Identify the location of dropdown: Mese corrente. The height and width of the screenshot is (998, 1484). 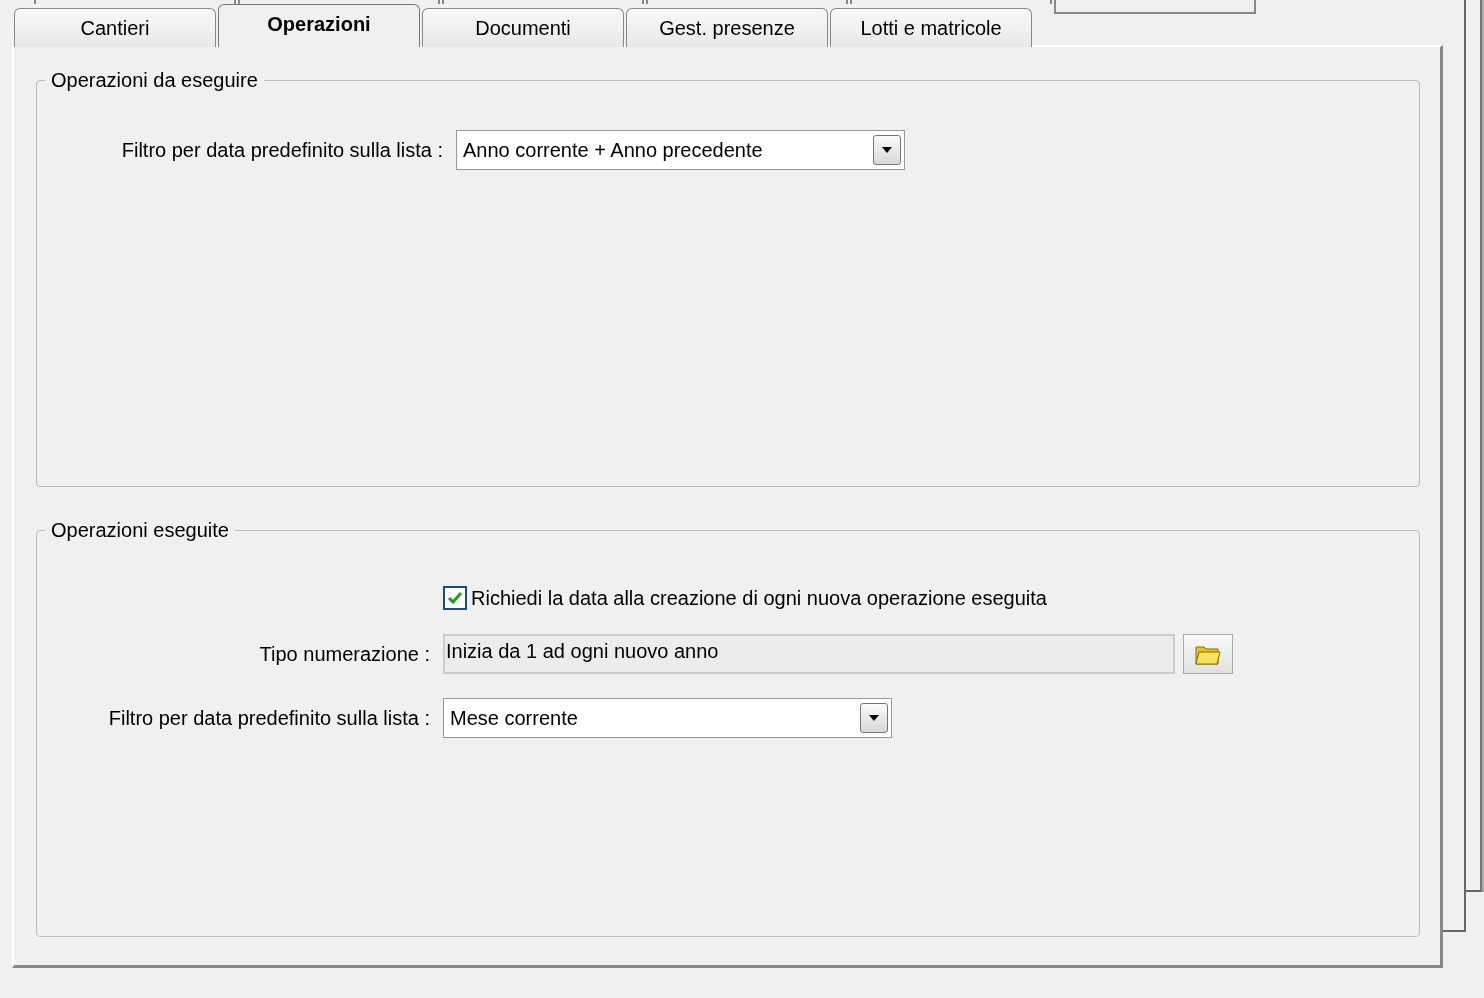
(667, 718).